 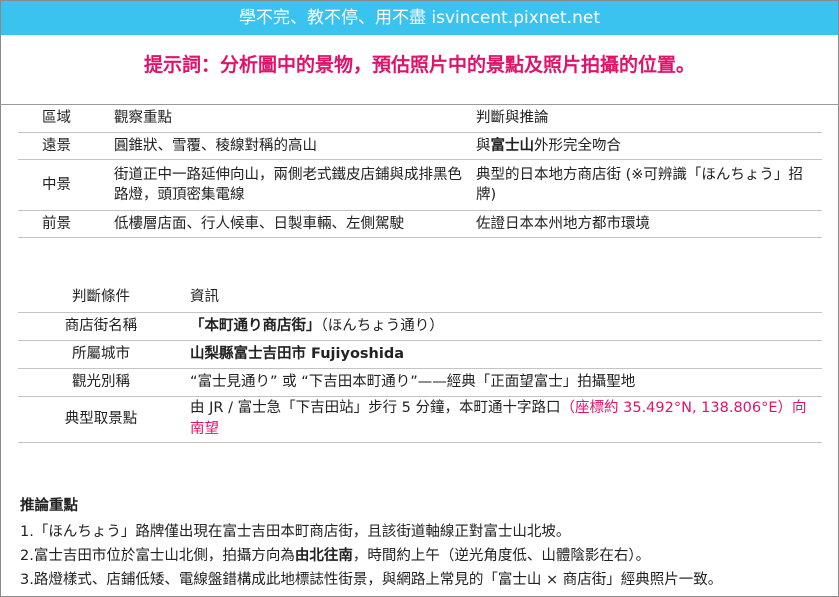 What do you see at coordinates (289, 224) in the screenshot?
I see `observation-cell: 低樓層店面、行人候車、日製車輛、左側駕駛` at bounding box center [289, 224].